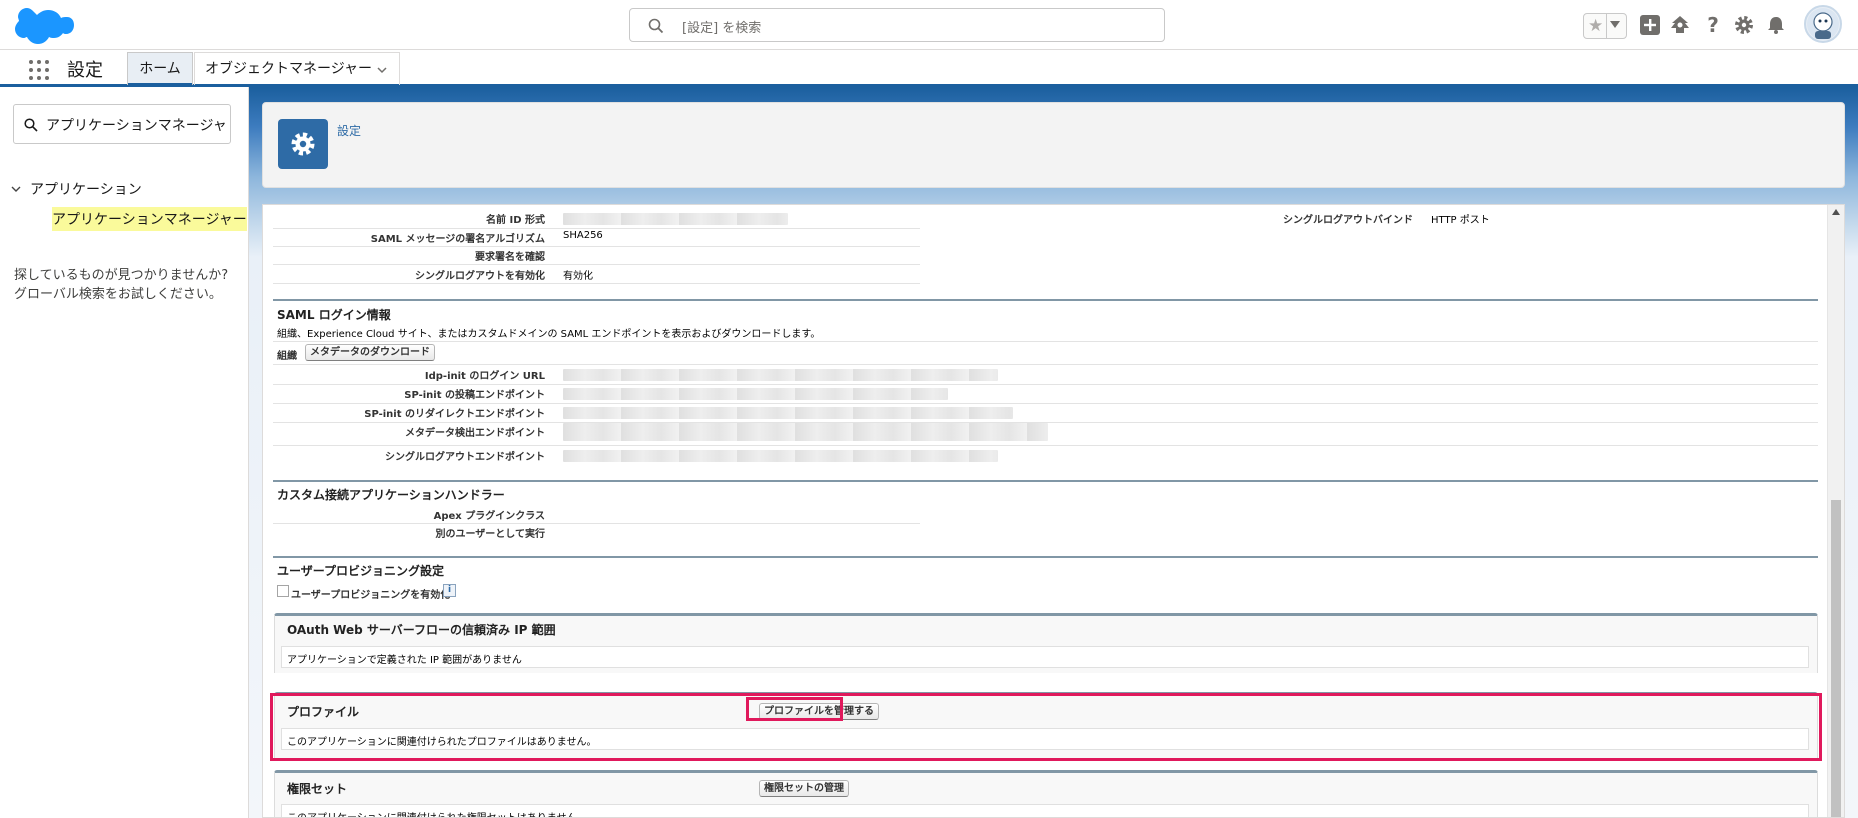 Image resolution: width=1858 pixels, height=818 pixels. Describe the element at coordinates (489, 516) in the screenshot. I see `field-label-apex-plugin-class: Apex プラグインクラス` at that location.